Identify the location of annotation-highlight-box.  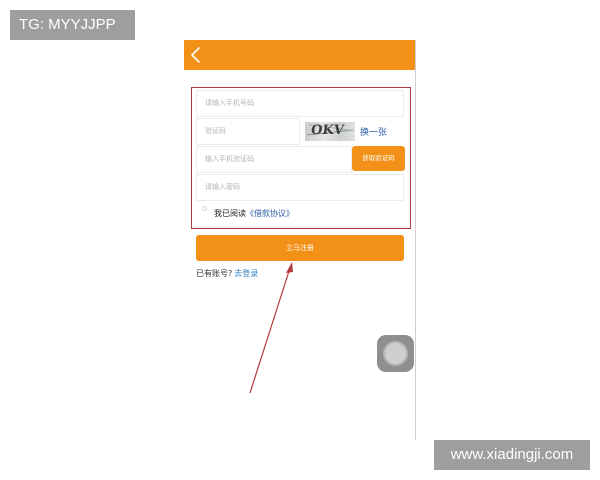
(301, 158).